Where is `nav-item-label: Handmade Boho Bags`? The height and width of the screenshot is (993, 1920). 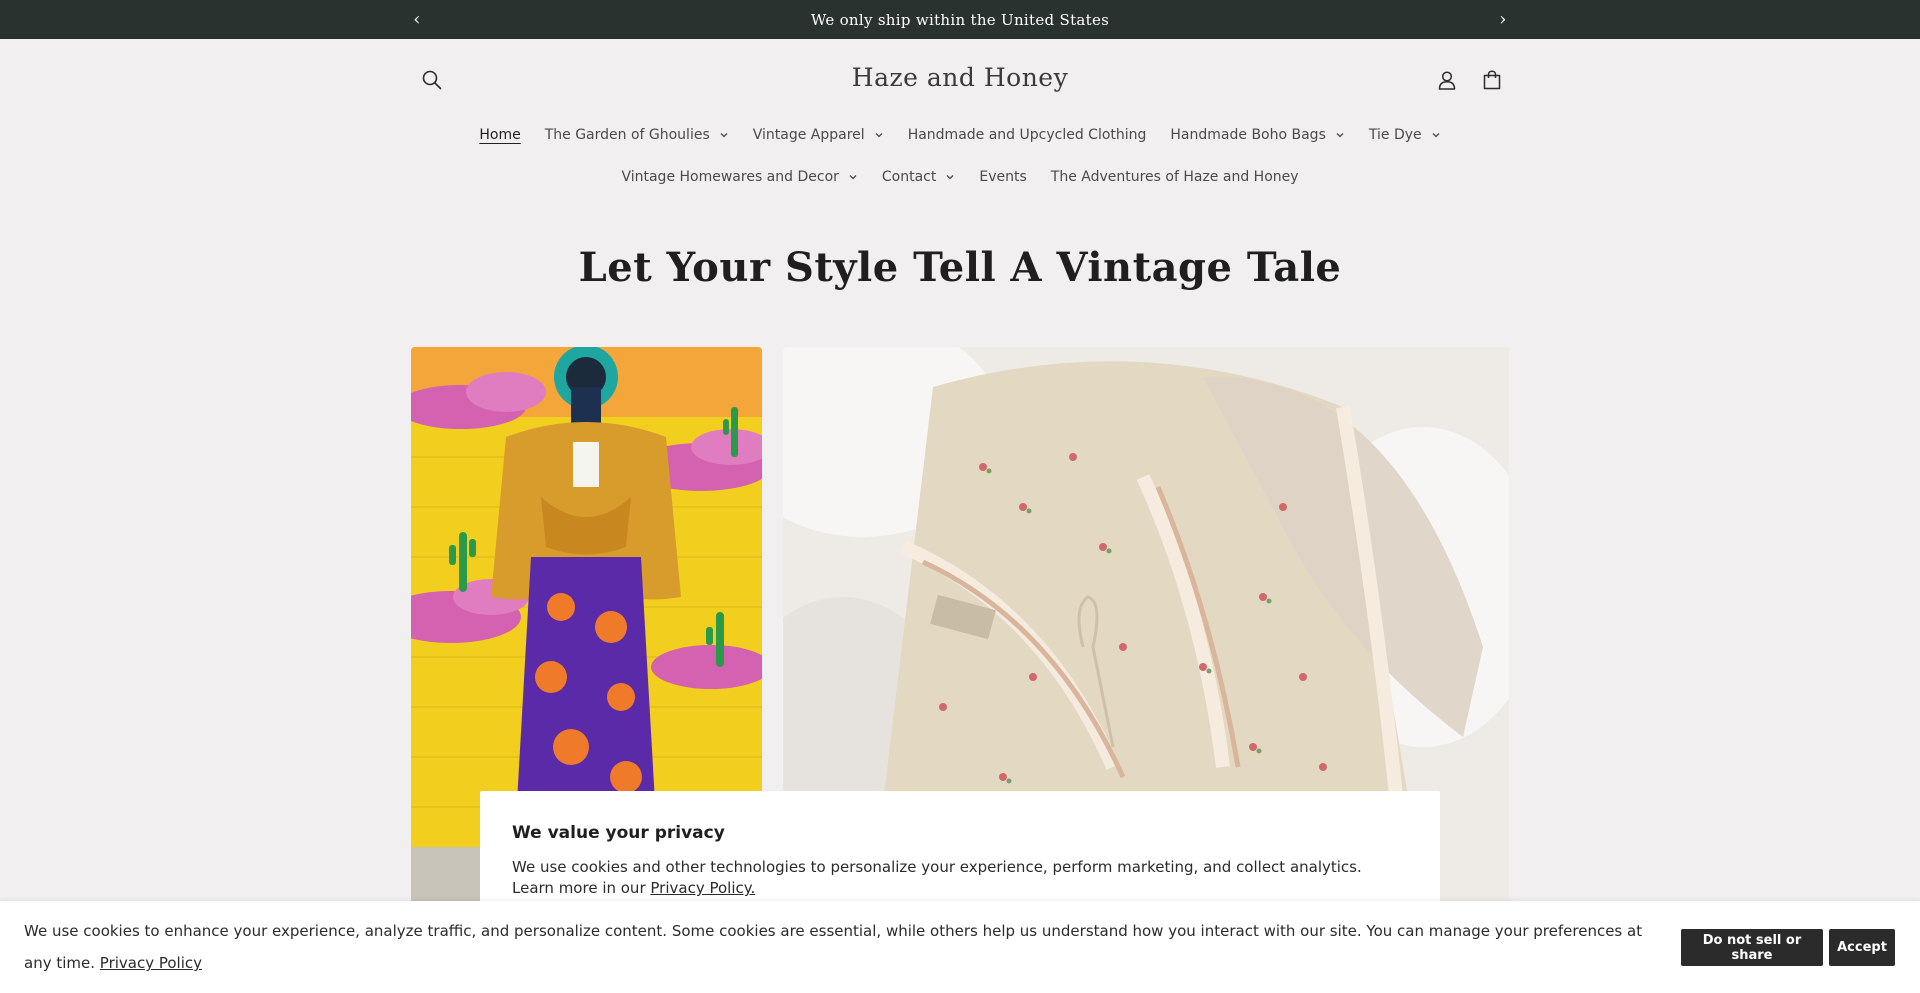 nav-item-label: Handmade Boho Bags is located at coordinates (1248, 135).